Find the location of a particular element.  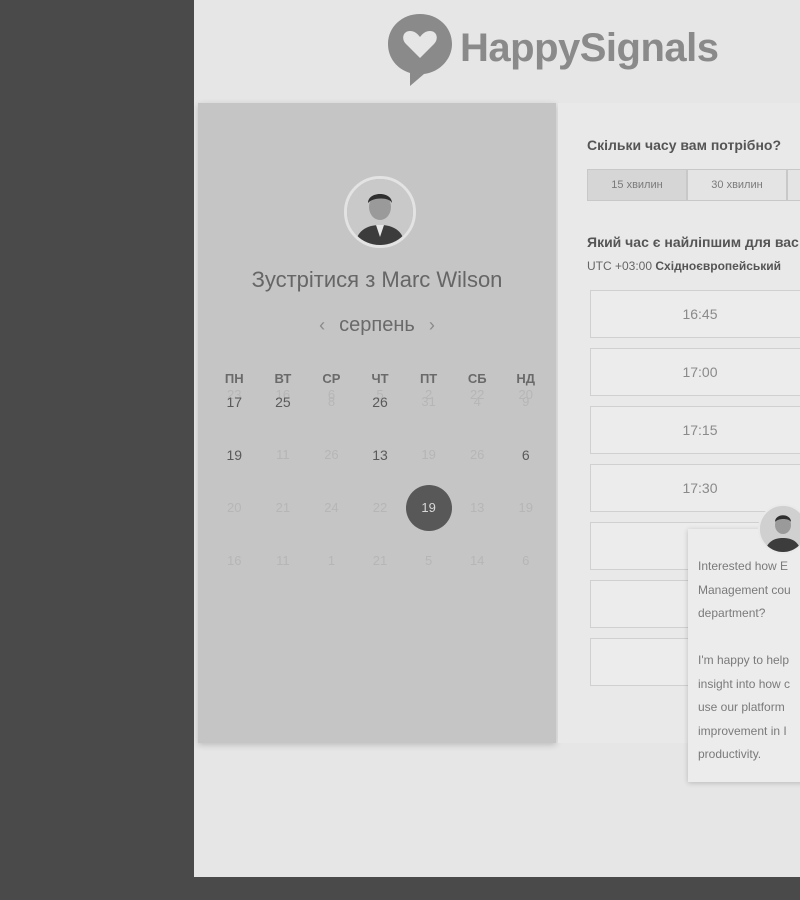

chevron-right-icon: › is located at coordinates (432, 325).